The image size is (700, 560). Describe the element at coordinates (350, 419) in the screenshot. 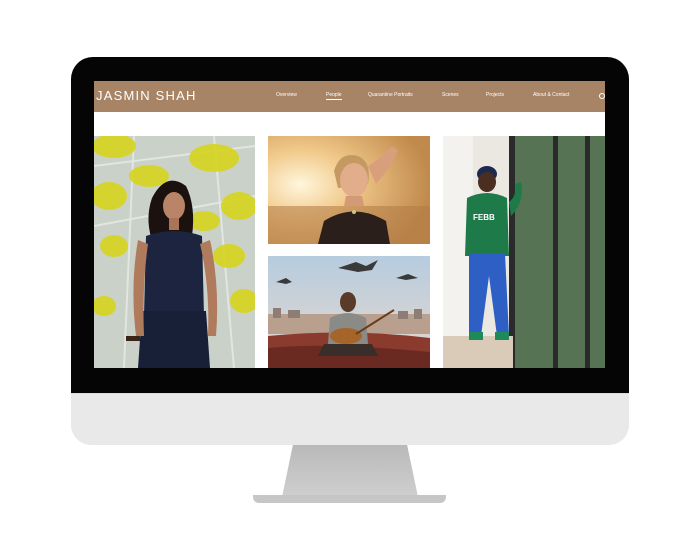

I see `monitor-chin` at that location.